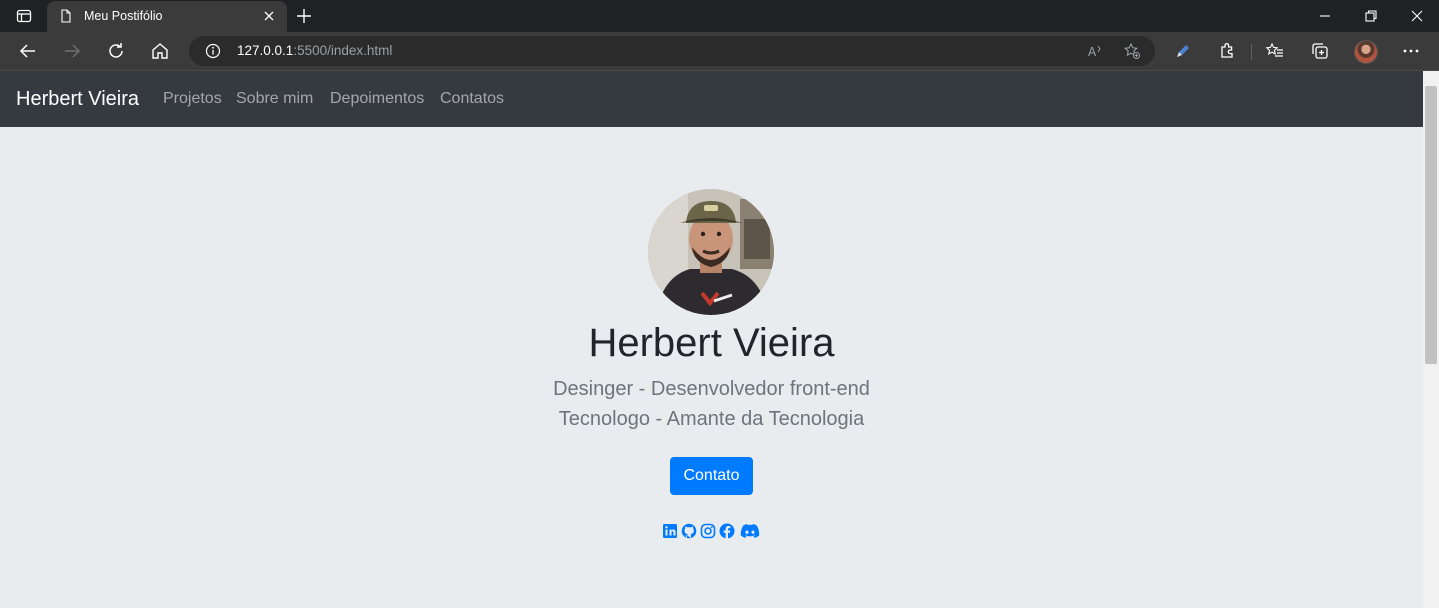 This screenshot has height=608, width=1439. What do you see at coordinates (1417, 16) in the screenshot?
I see `close-window-icon` at bounding box center [1417, 16].